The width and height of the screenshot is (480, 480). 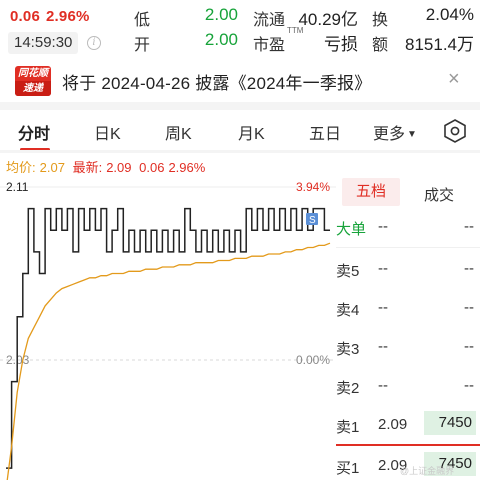 I want to click on tab-five-levels: 五档, so click(x=371, y=192).